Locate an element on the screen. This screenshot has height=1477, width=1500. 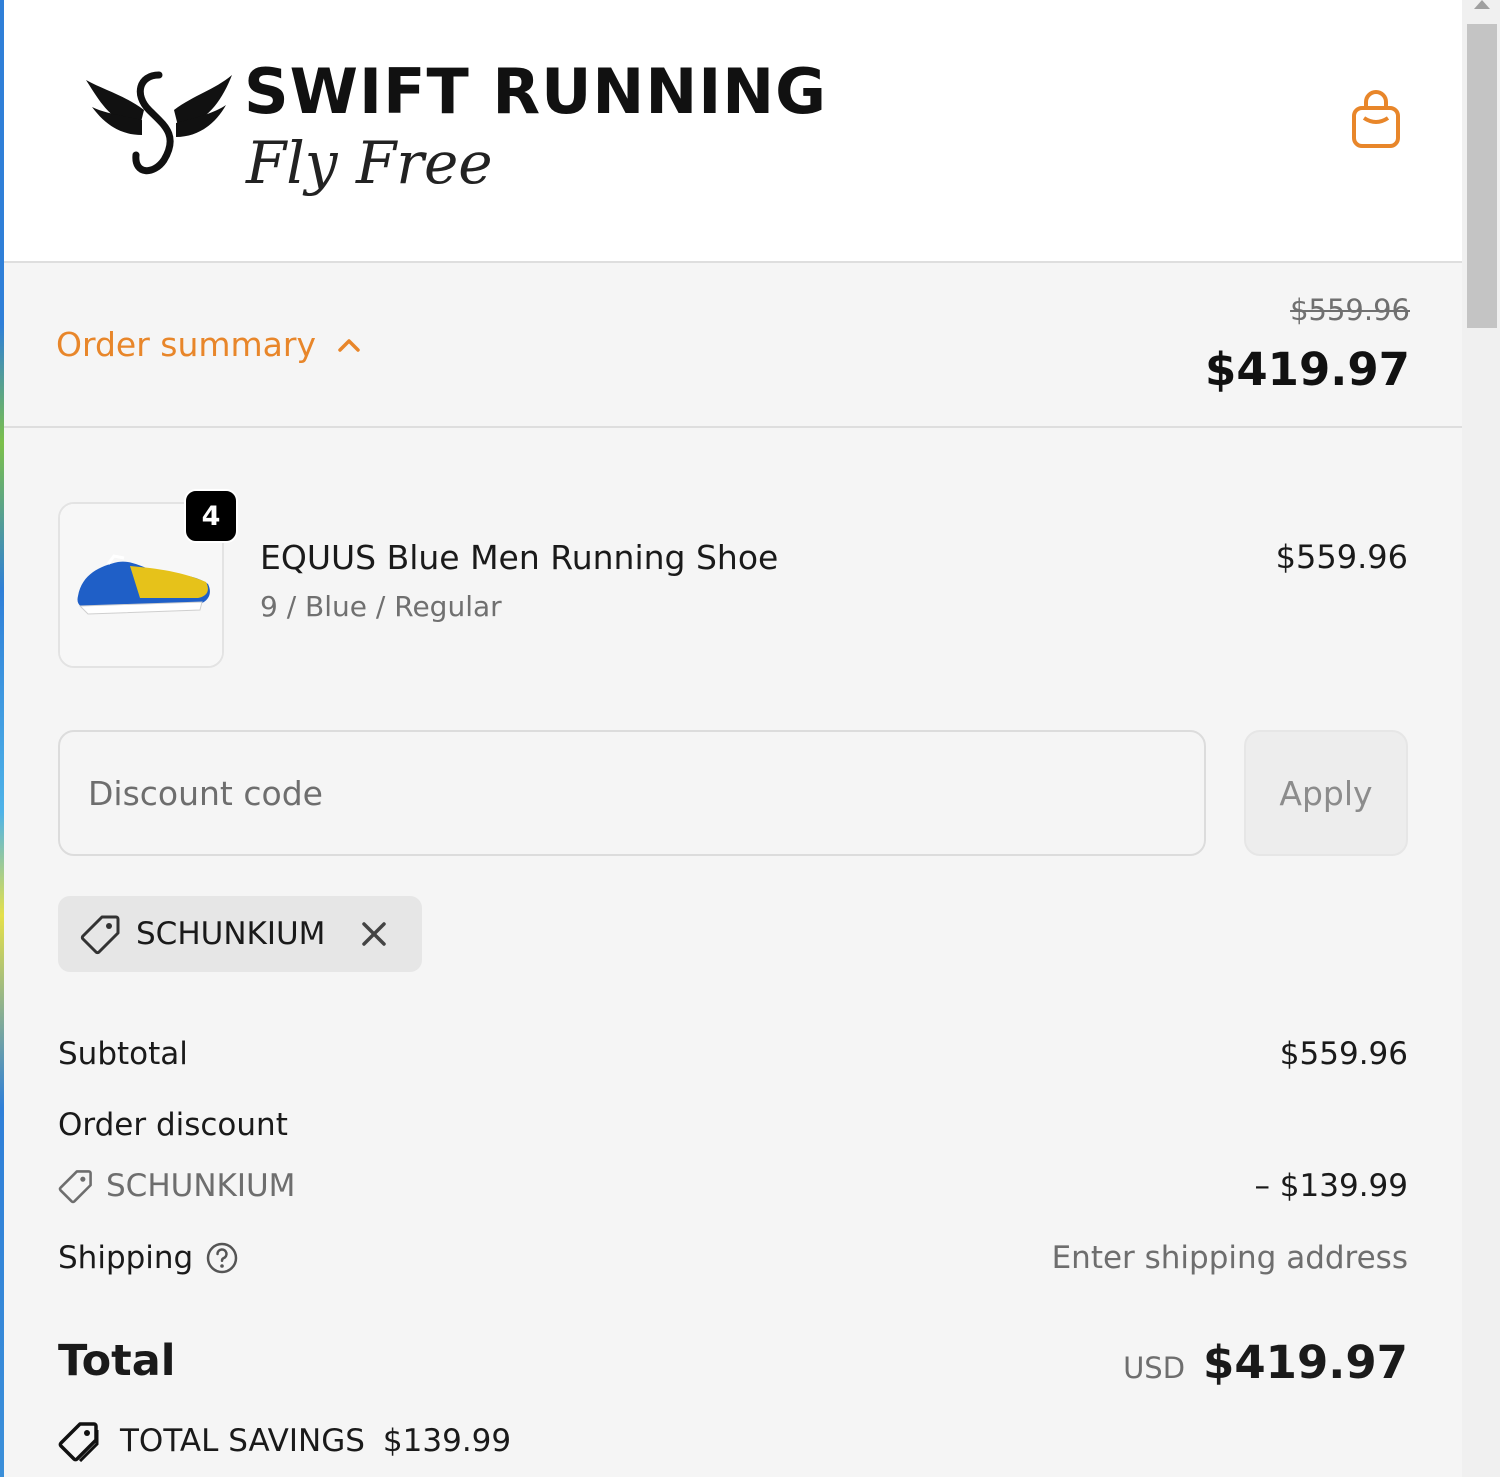
summary-total-price: $419.97 is located at coordinates (1307, 369).